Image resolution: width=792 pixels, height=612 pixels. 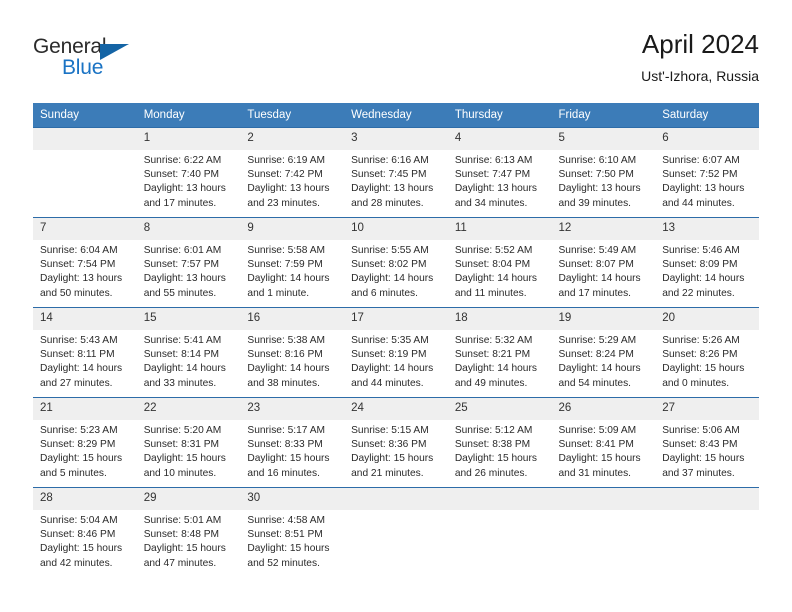 I want to click on sunrise-text: Sunrise: 6:04 AM, so click(x=79, y=250).